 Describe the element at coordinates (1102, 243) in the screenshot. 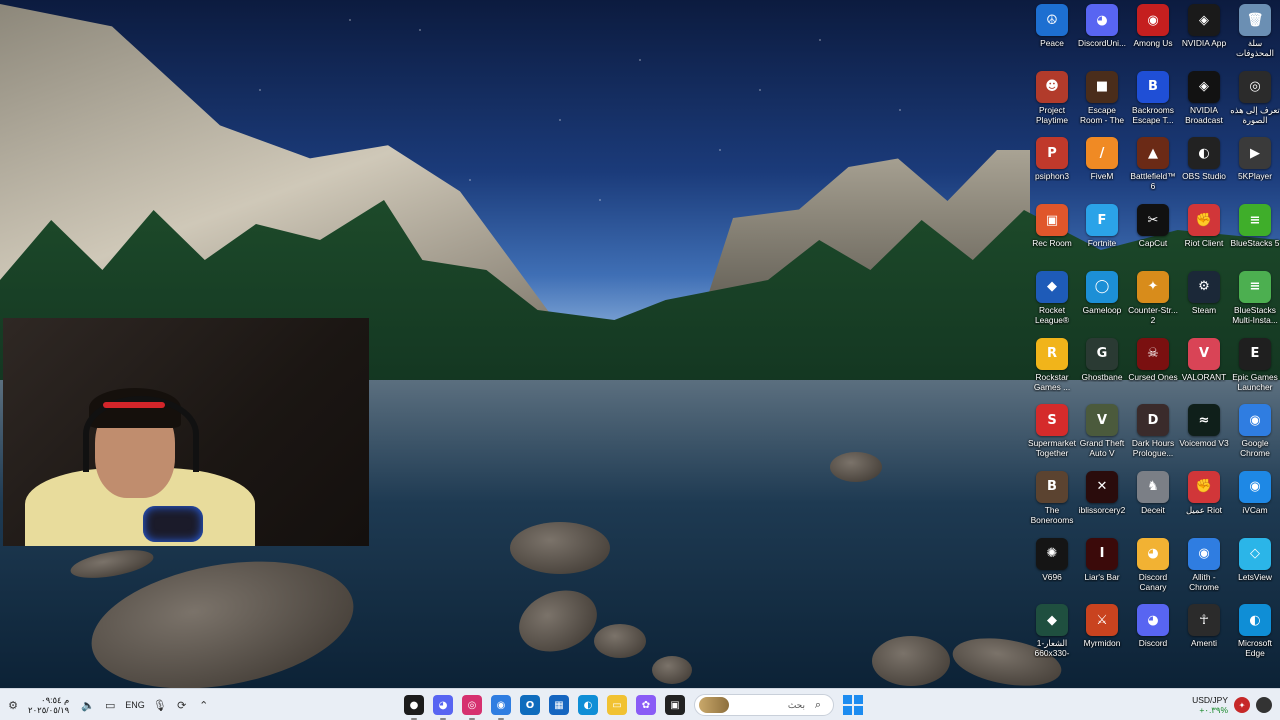

I see `desktop-icon-label: Fortnite` at that location.